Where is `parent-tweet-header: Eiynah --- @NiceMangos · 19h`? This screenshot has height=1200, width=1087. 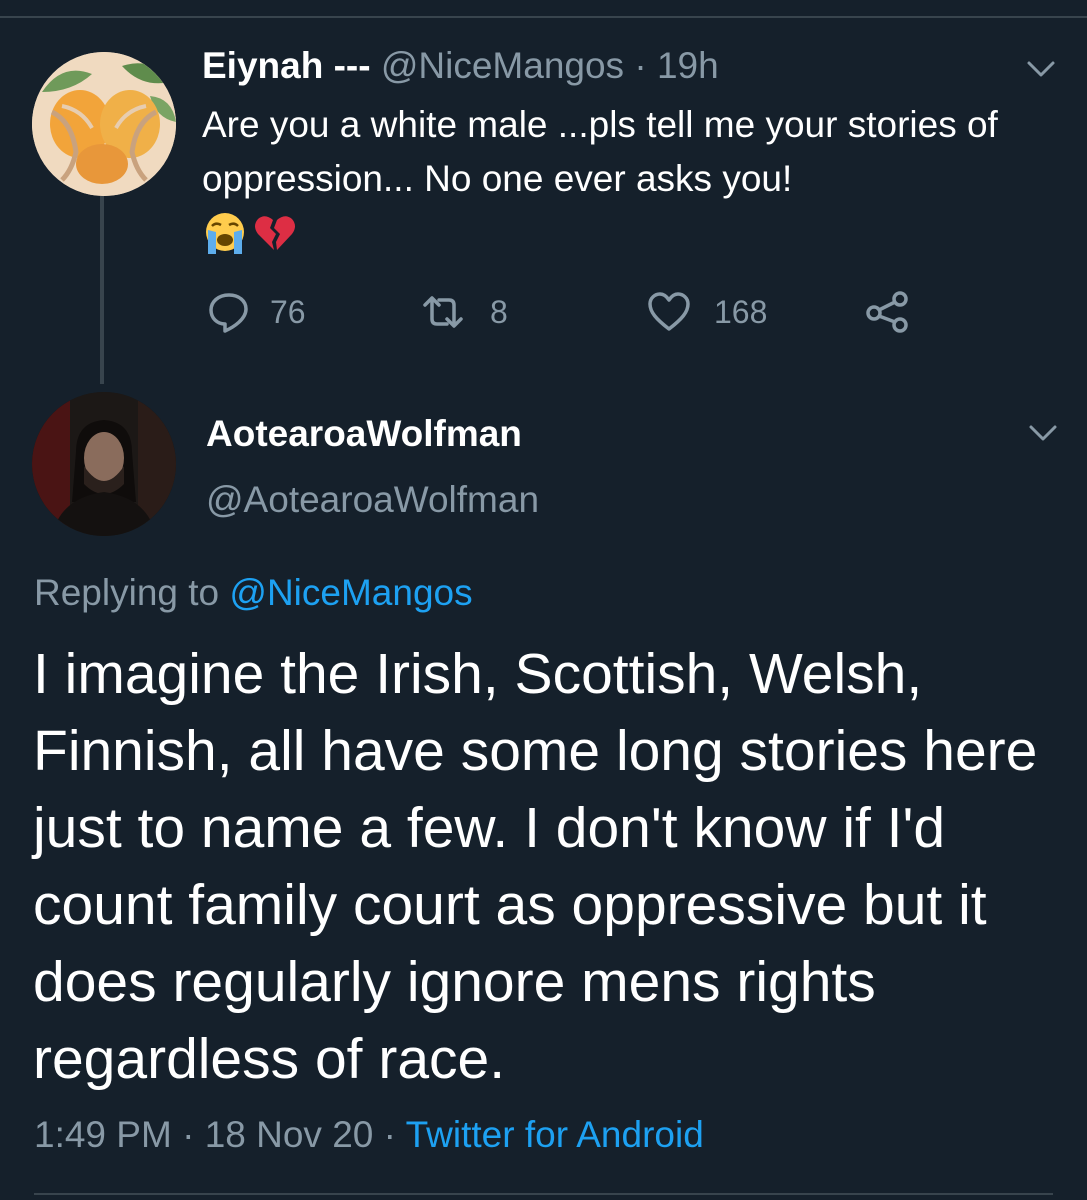
parent-tweet-header: Eiynah --- @NiceMangos · 19h is located at coordinates (460, 66).